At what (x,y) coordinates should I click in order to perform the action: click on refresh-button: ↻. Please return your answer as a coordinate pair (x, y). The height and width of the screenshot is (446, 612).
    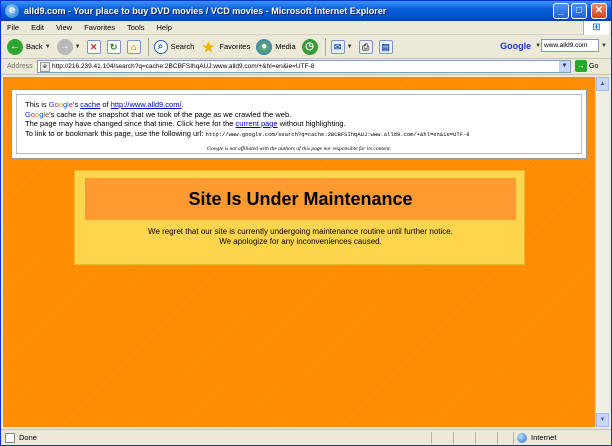
    Looking at the image, I should click on (114, 47).